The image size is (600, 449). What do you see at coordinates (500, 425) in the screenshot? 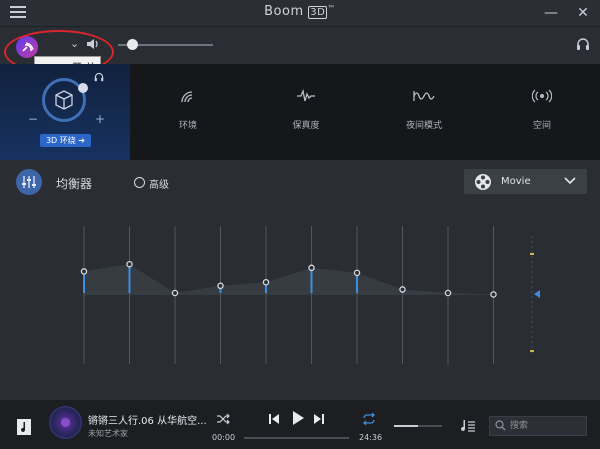
I see `search-icon` at bounding box center [500, 425].